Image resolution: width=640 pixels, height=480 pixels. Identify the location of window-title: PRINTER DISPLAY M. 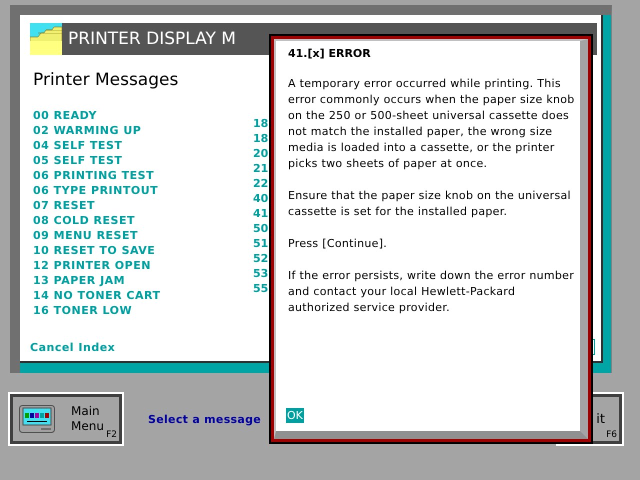
(152, 39).